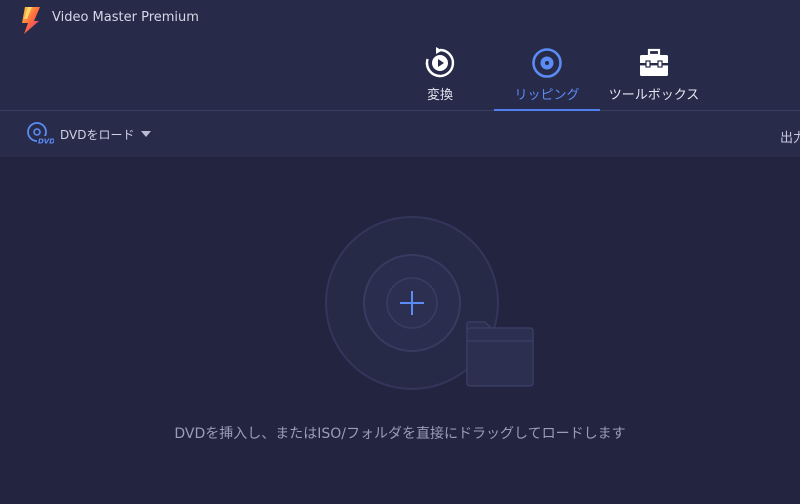  What do you see at coordinates (400, 434) in the screenshot?
I see `drop-hint-text: DVDを挿入し、またはISO/フォルダを直接にドラッグしてロードします` at bounding box center [400, 434].